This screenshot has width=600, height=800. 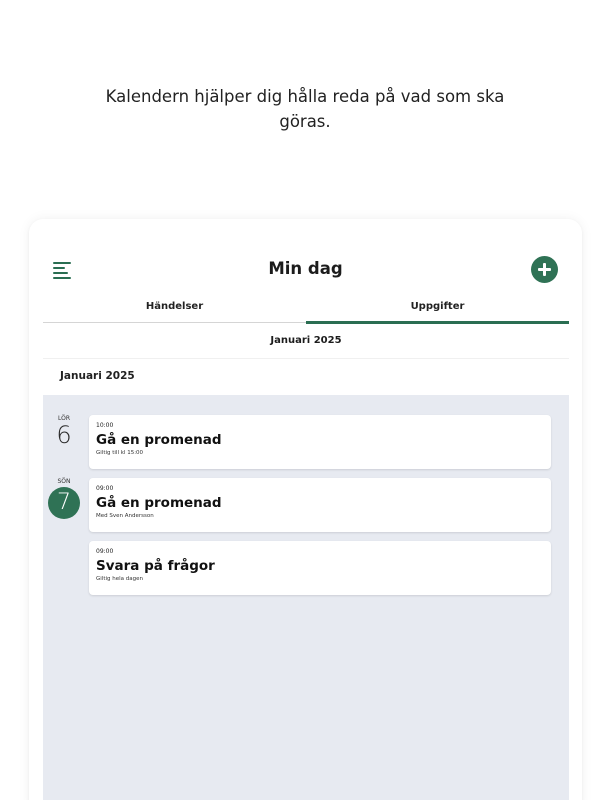 I want to click on list-item: 09:00 Svara på frågor Giltig hela dagen, so click(x=320, y=568).